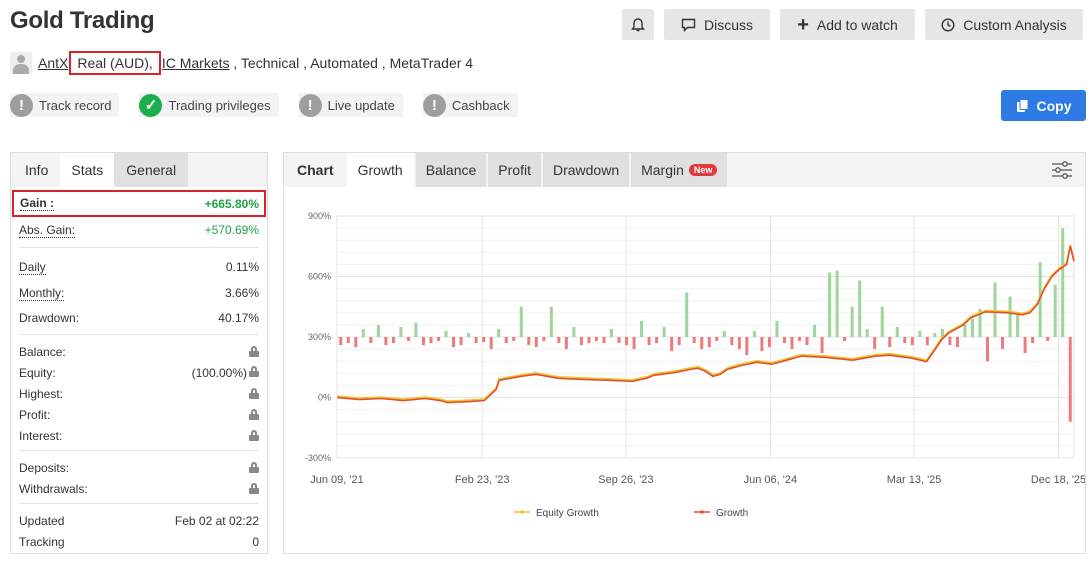 Image resolution: width=1091 pixels, height=562 pixels. Describe the element at coordinates (37, 372) in the screenshot. I see `equity-label: Equity:` at that location.